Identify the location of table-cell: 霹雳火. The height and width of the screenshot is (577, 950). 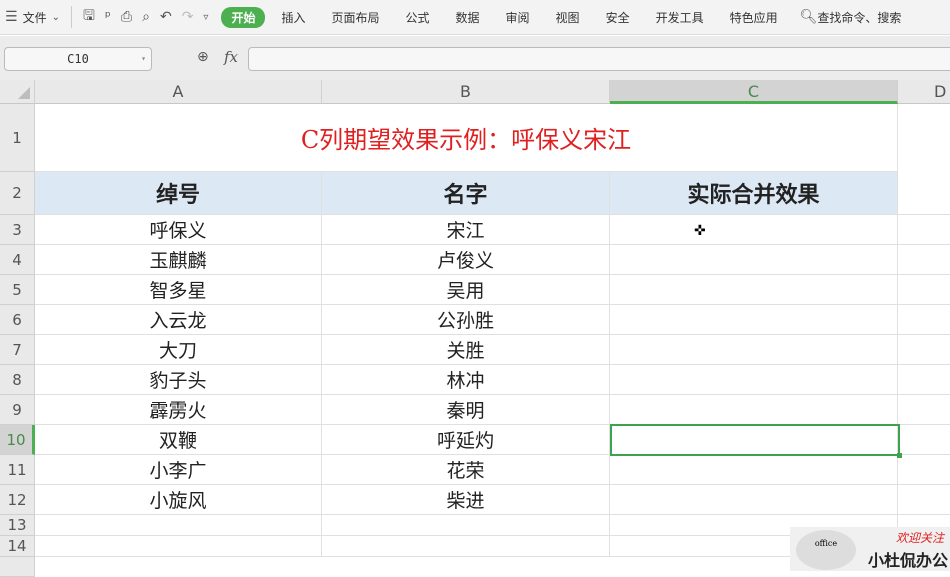
(178, 410).